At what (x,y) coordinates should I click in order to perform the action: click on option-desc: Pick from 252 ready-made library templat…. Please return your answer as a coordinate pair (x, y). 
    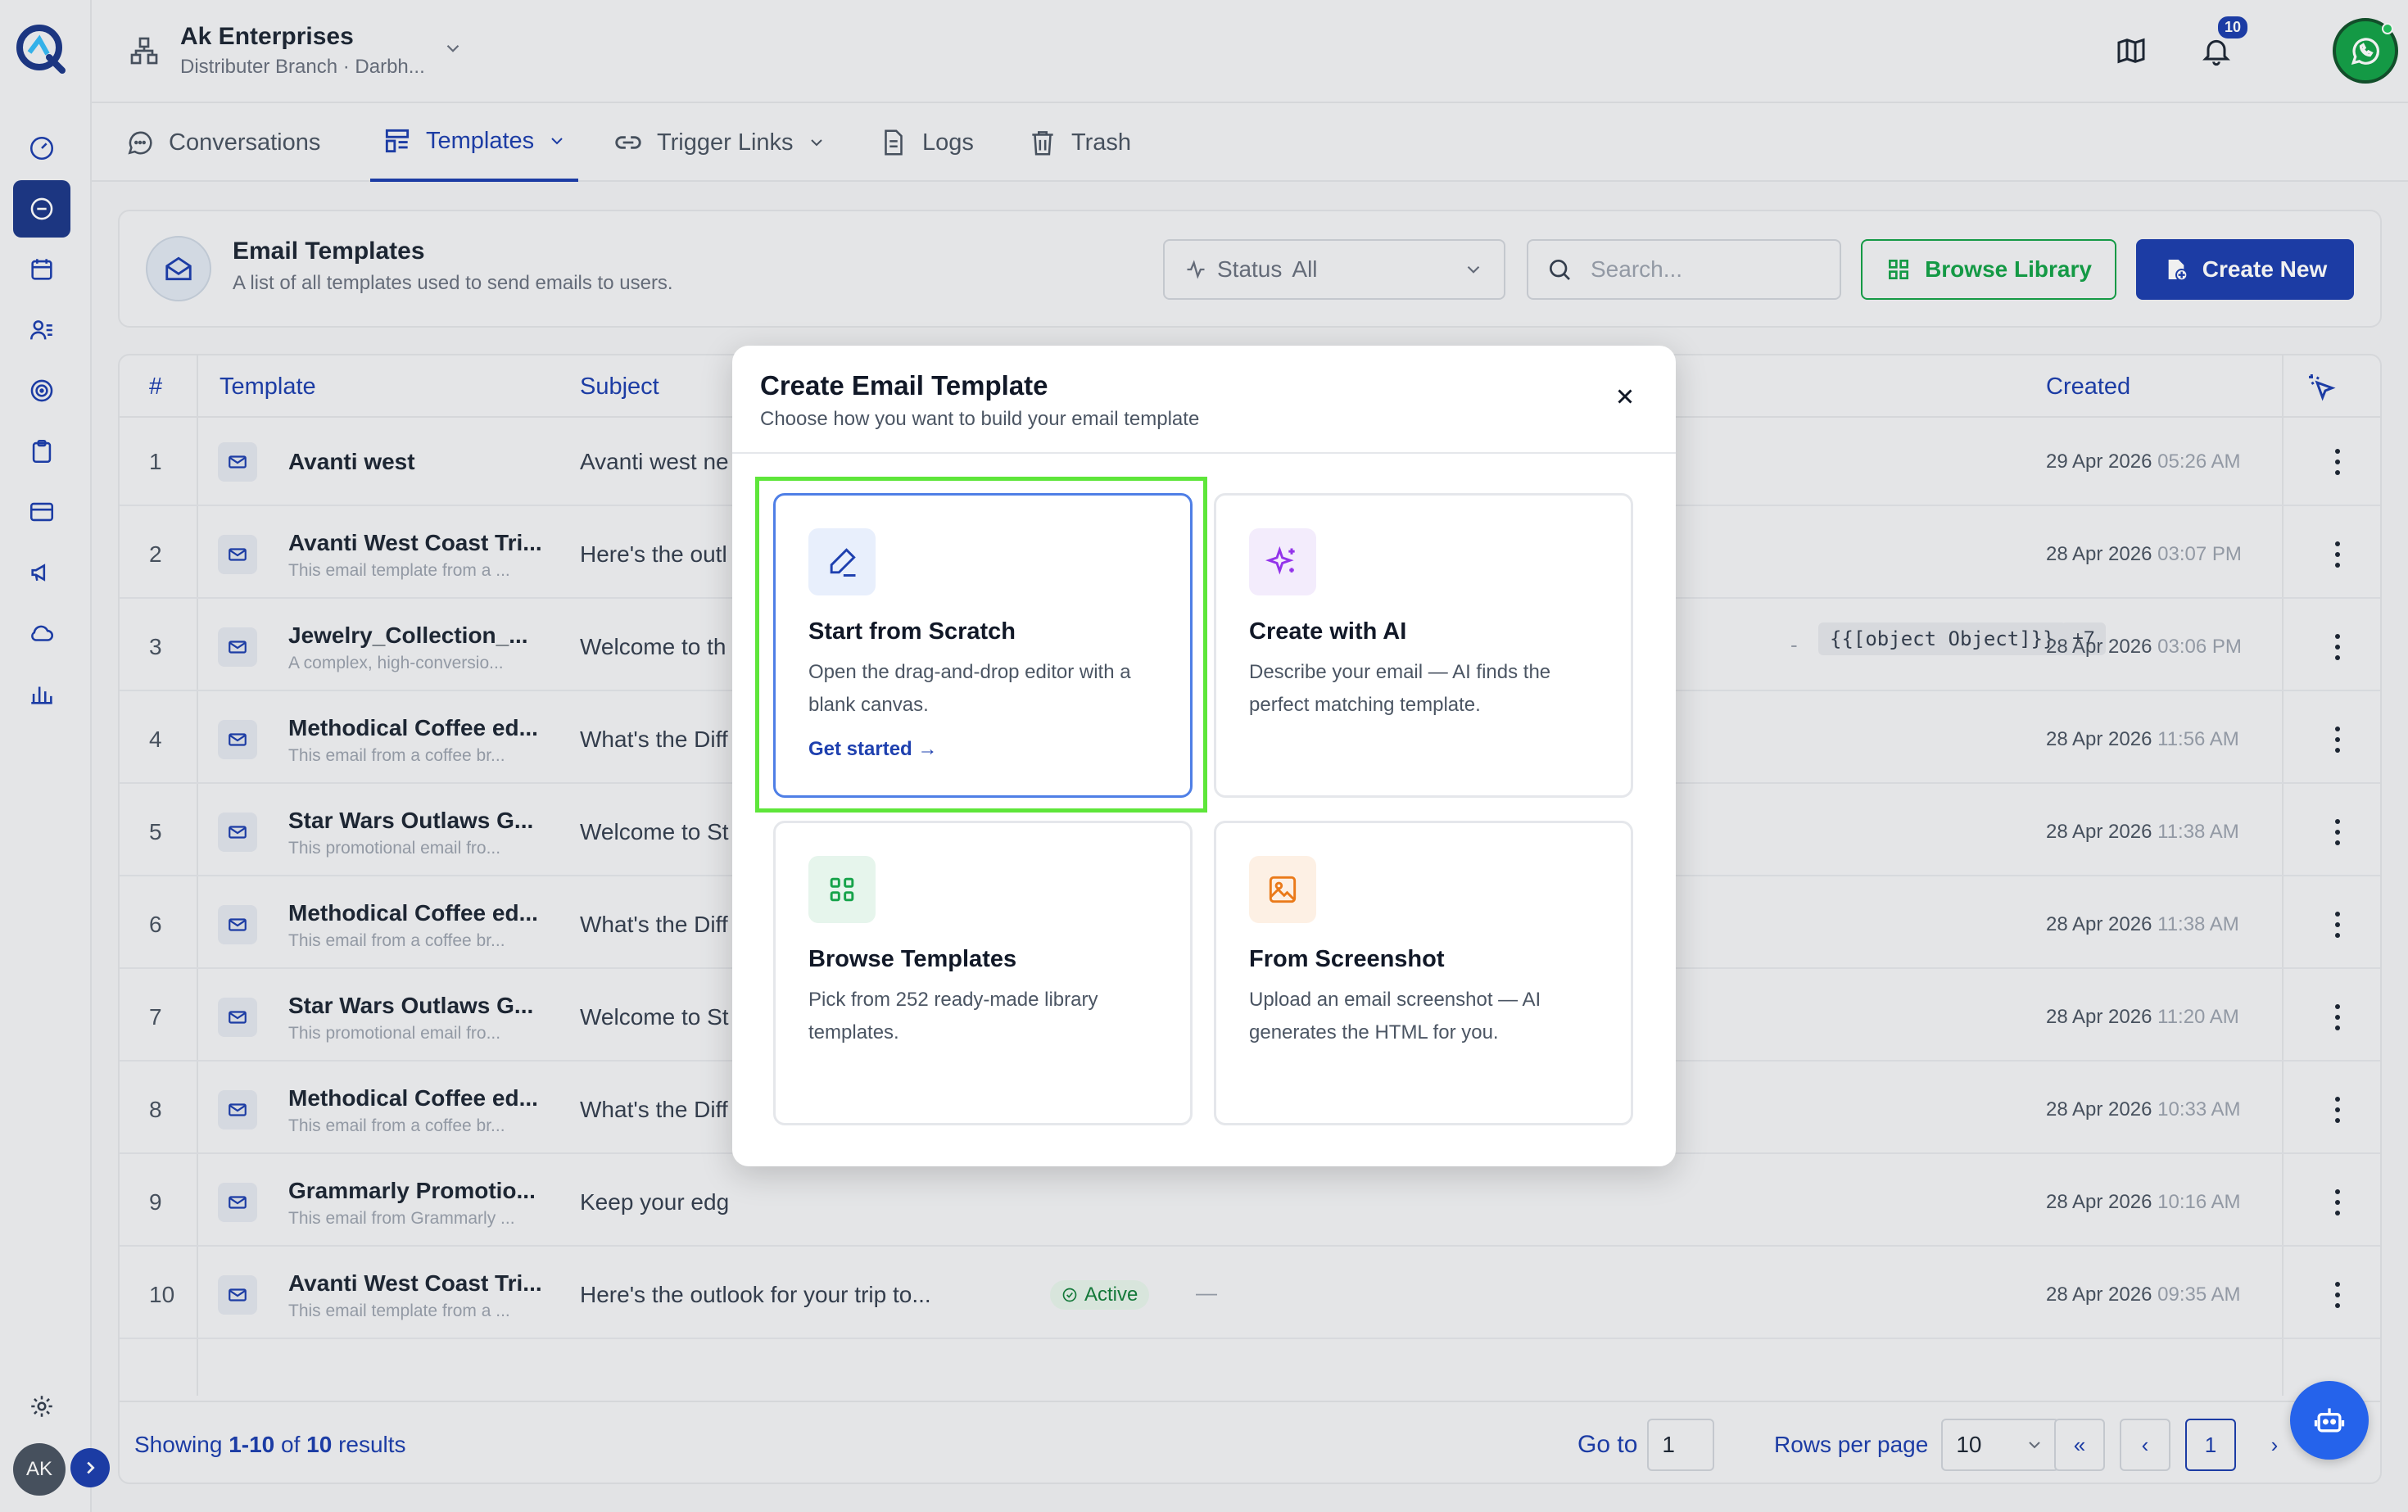
    Looking at the image, I should click on (953, 1016).